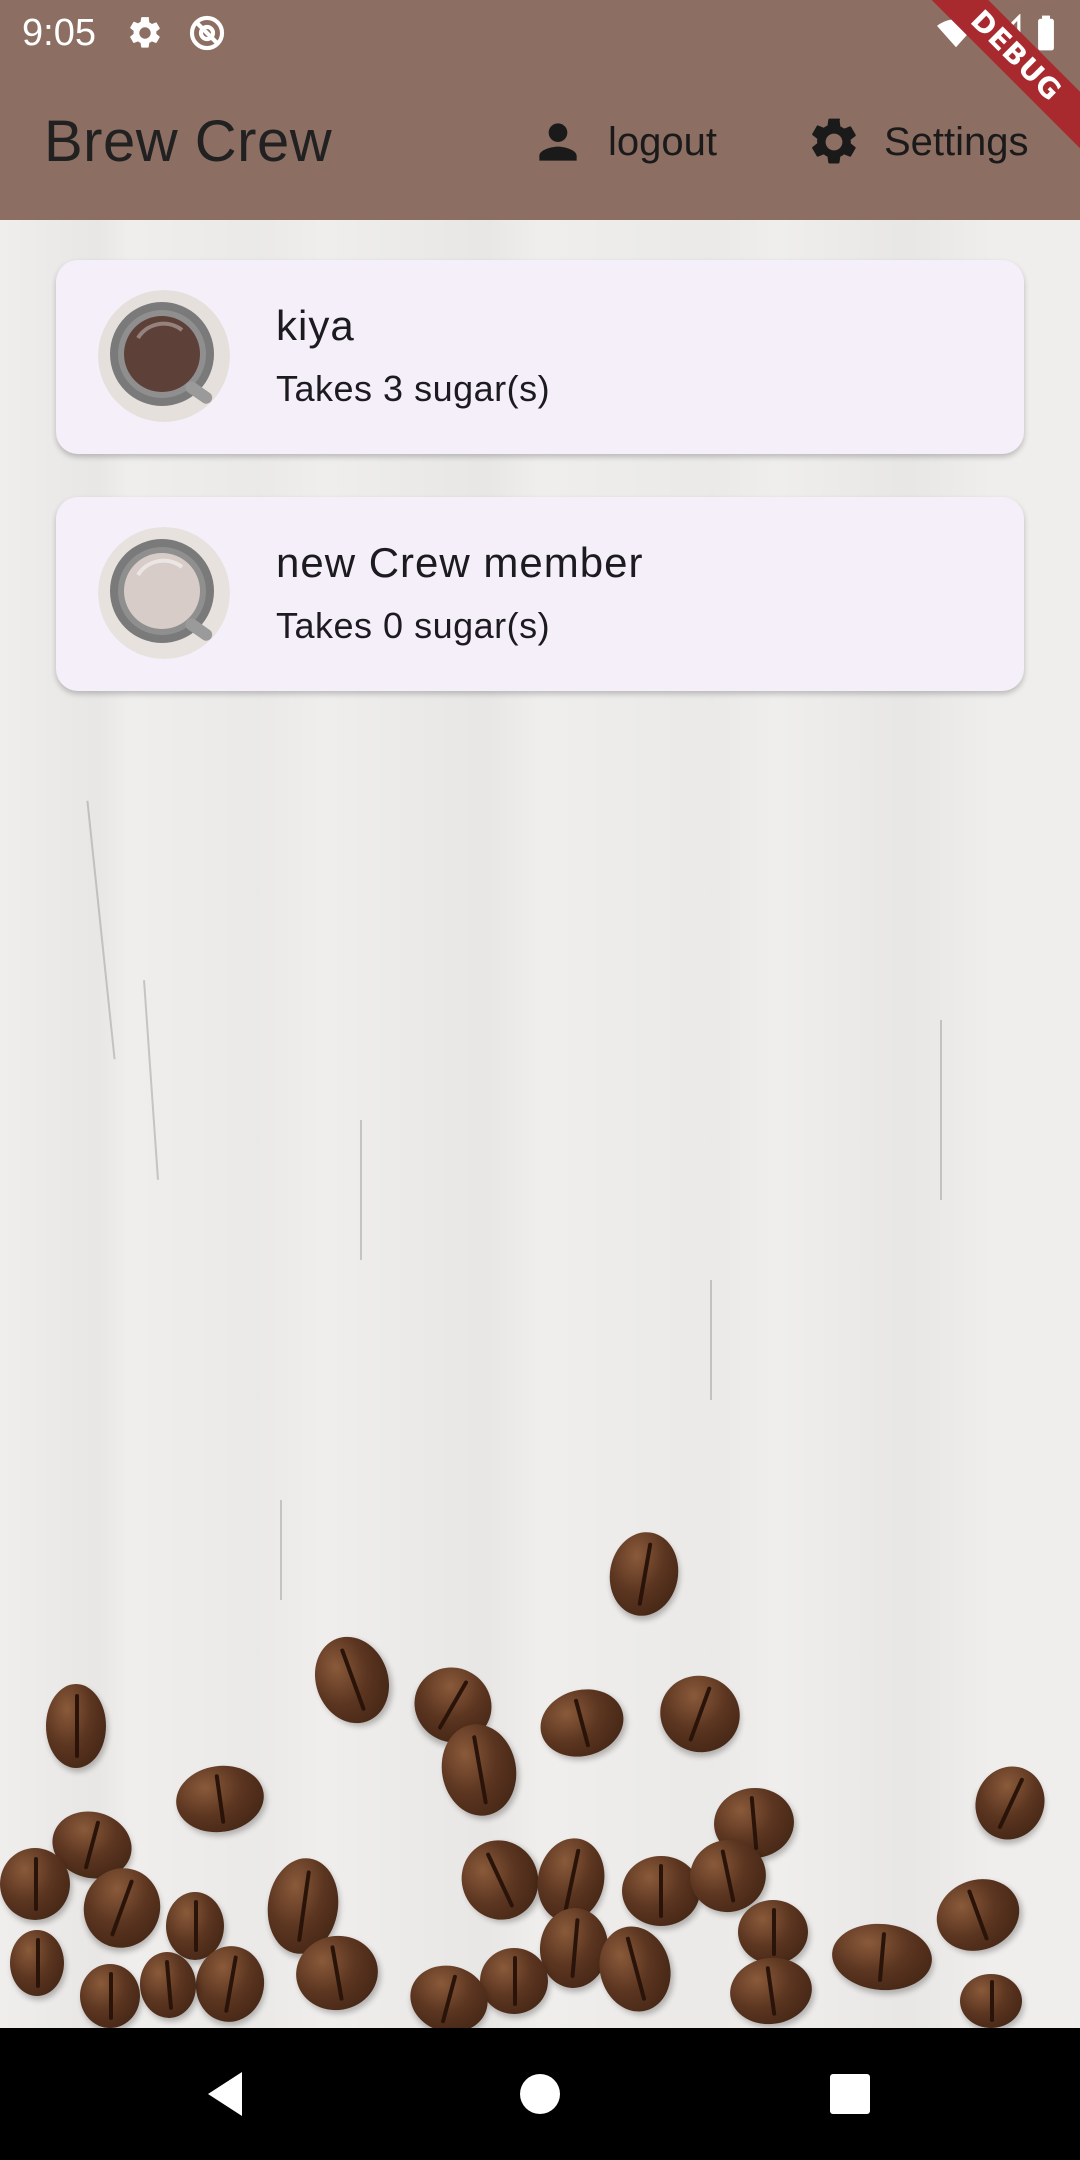 The image size is (1080, 2160). What do you see at coordinates (956, 33) in the screenshot?
I see `wifi-icon` at bounding box center [956, 33].